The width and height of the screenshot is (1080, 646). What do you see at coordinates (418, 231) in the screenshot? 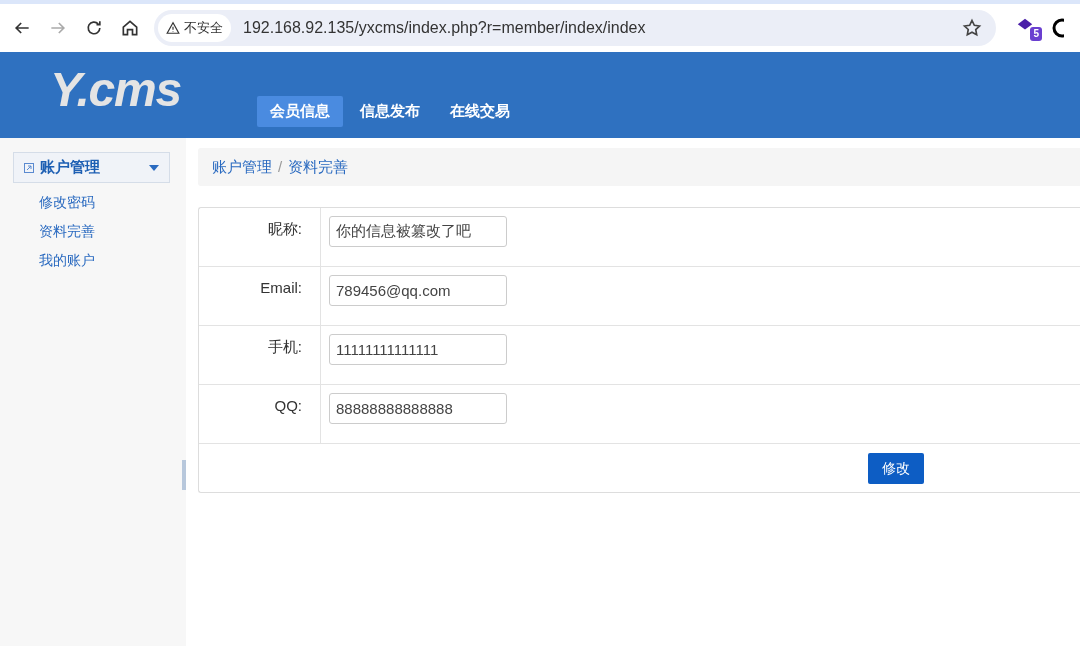
I see `input-field: 你的信息被篡改了吧` at bounding box center [418, 231].